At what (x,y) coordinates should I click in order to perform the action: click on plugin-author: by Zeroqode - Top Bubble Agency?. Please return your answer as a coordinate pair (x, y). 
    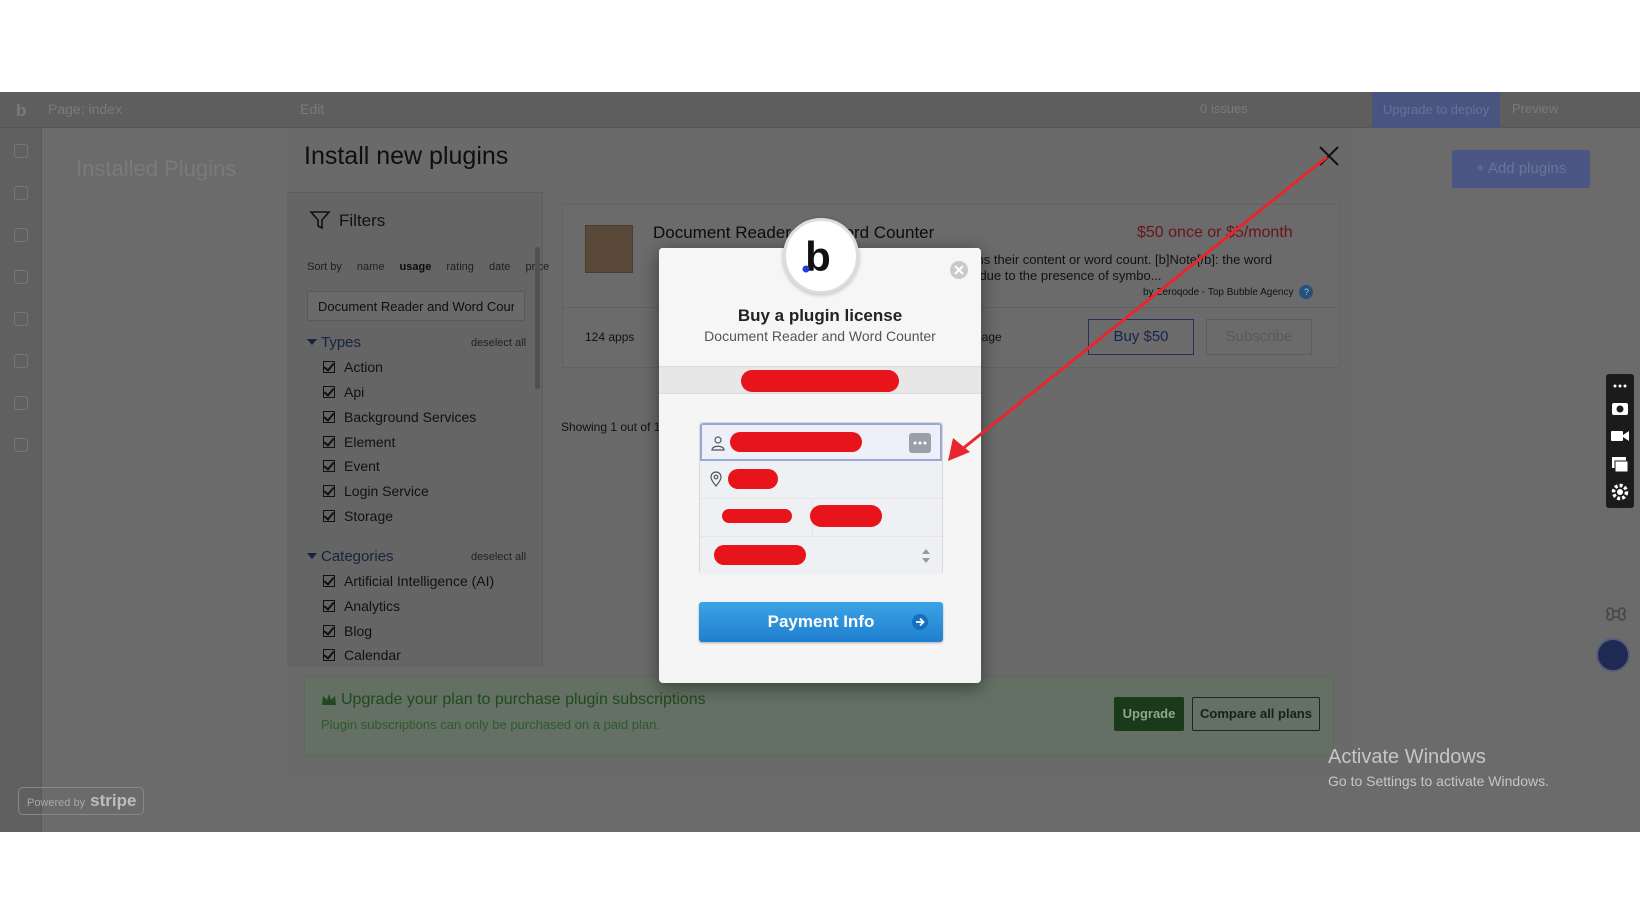
    Looking at the image, I should click on (1228, 292).